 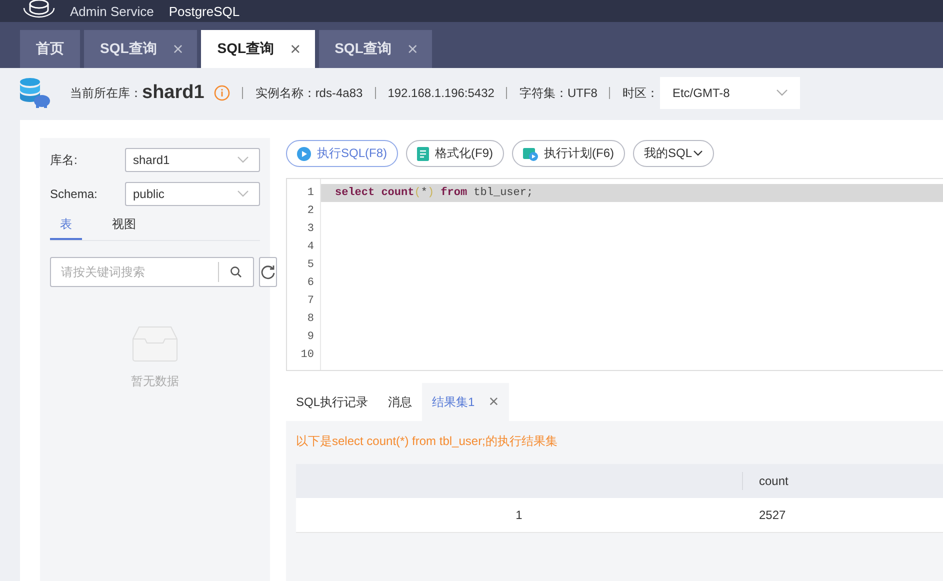 What do you see at coordinates (455, 153) in the screenshot?
I see `toolbar-button: 格式化(F9)` at bounding box center [455, 153].